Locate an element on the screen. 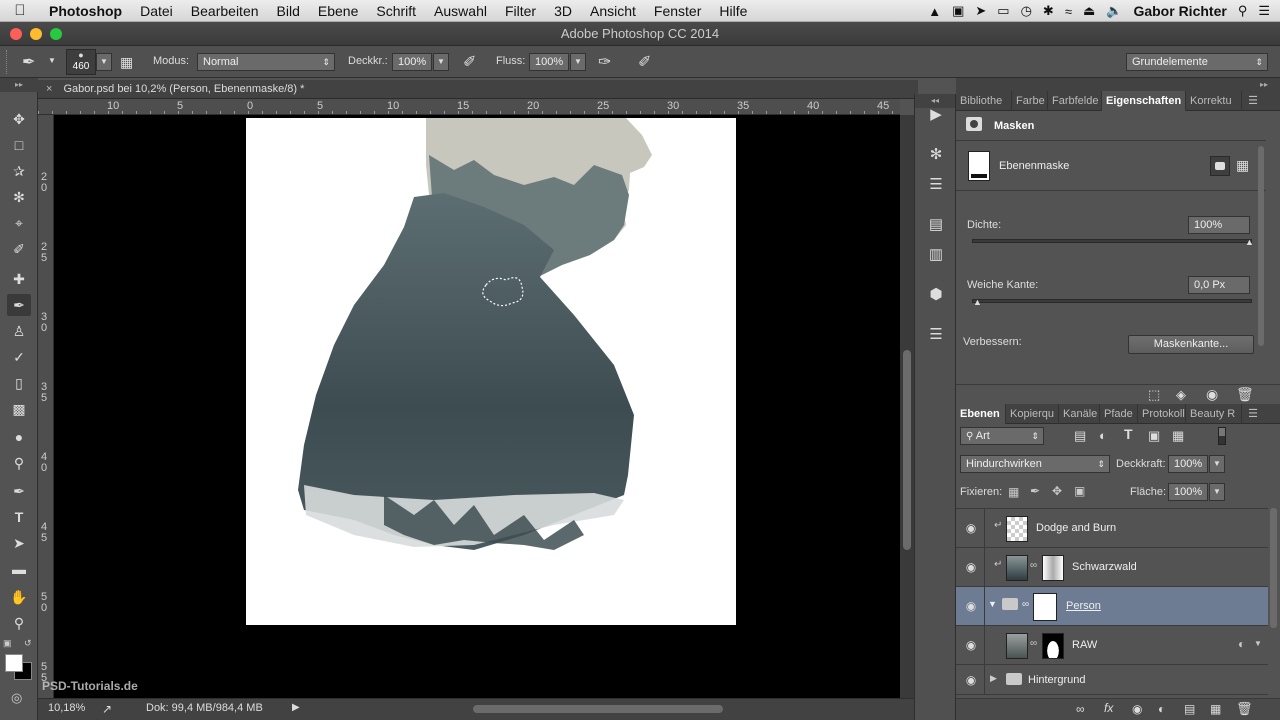 Image resolution: width=1280 pixels, height=720 pixels. crop-tool-icon: ⌖ is located at coordinates (19, 223).